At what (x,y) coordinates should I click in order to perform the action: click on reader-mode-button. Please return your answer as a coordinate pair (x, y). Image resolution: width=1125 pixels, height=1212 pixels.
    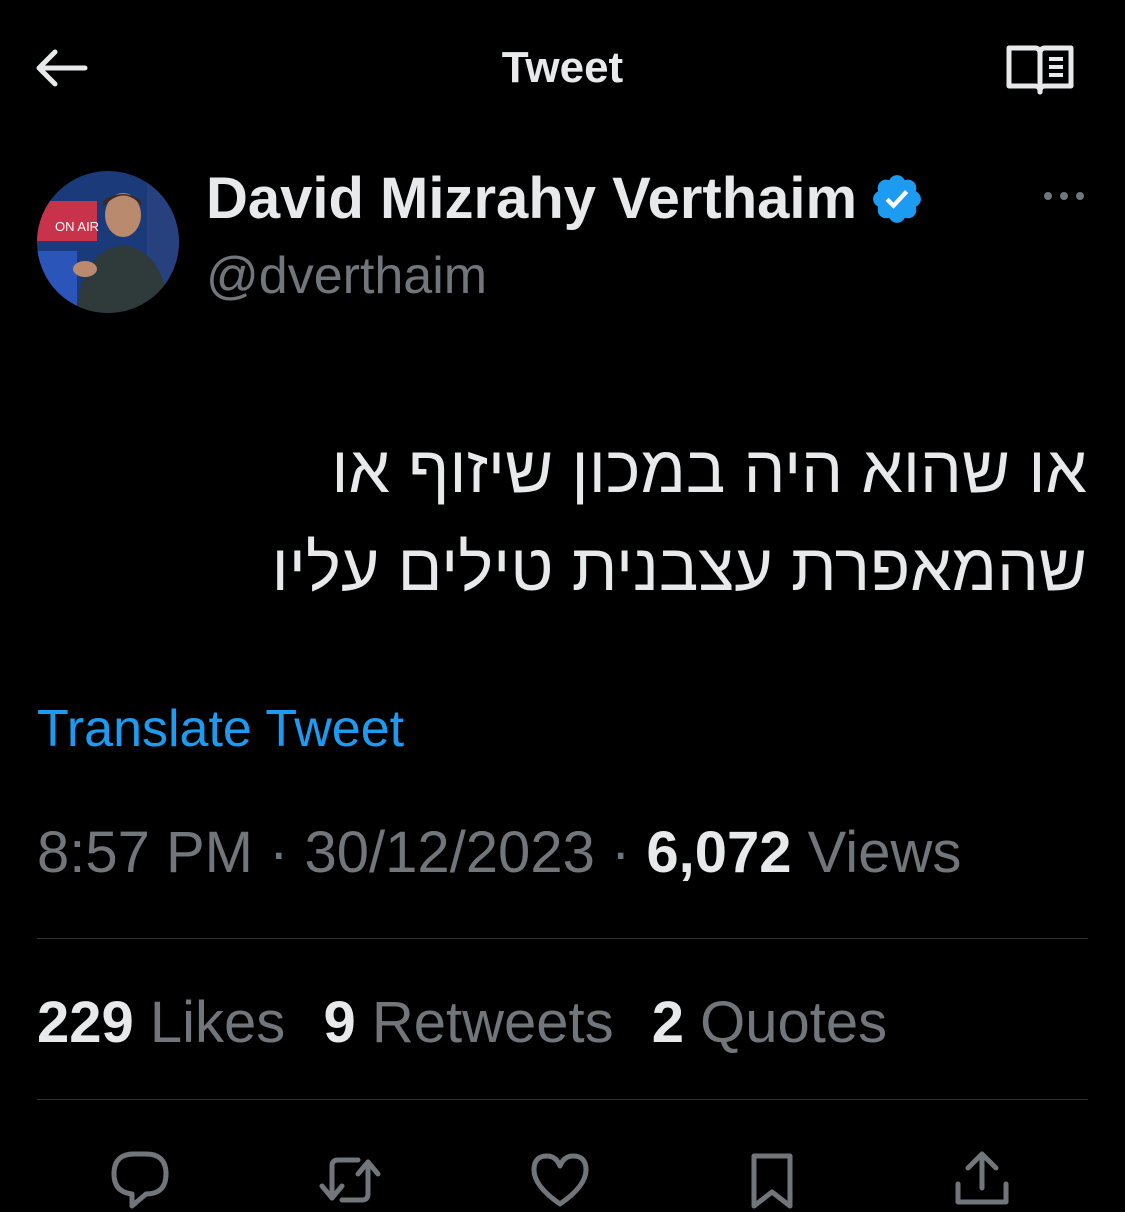
    Looking at the image, I should click on (1040, 69).